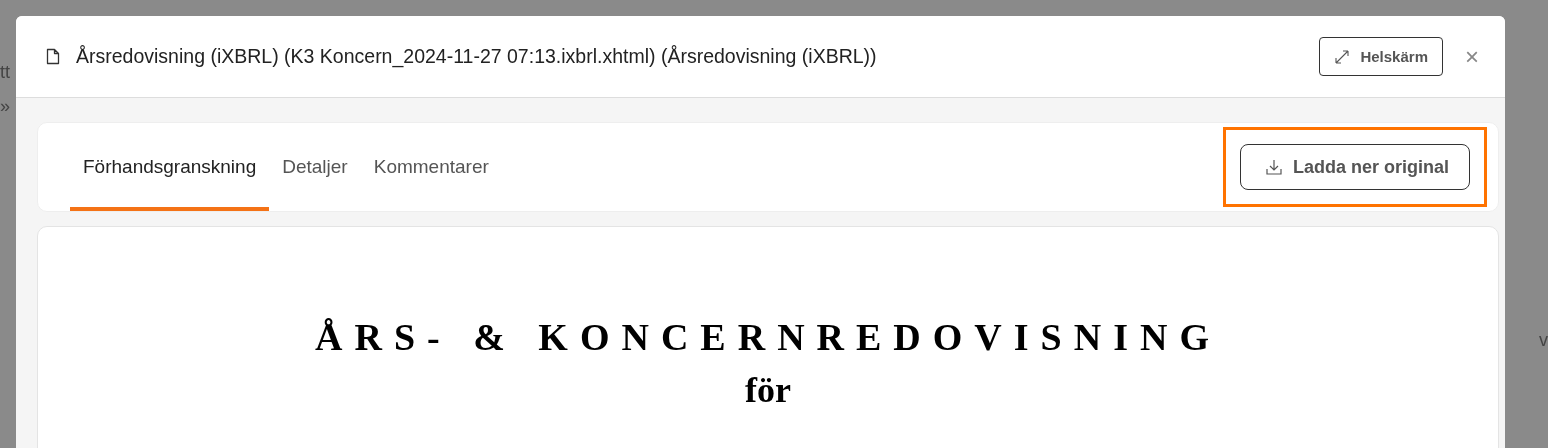 This screenshot has height=448, width=1548. Describe the element at coordinates (768, 337) in the screenshot. I see `document-heading: ÅRS- & KONCERNREDOVISNING` at that location.